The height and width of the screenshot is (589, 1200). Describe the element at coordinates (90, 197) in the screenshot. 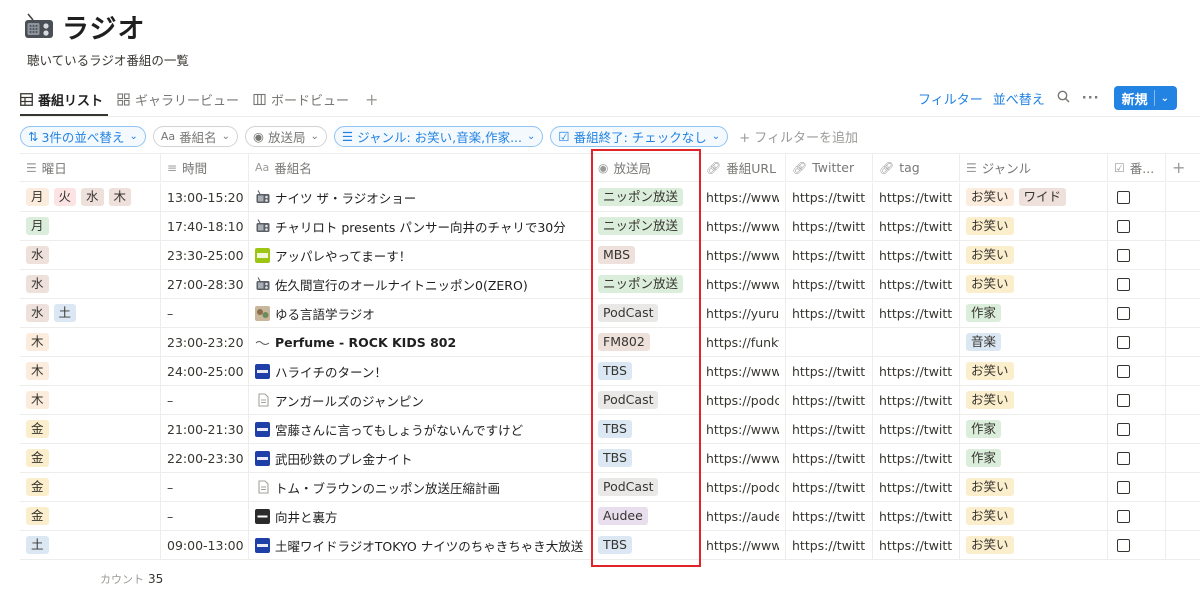

I see `day-cell: 月火水木` at that location.